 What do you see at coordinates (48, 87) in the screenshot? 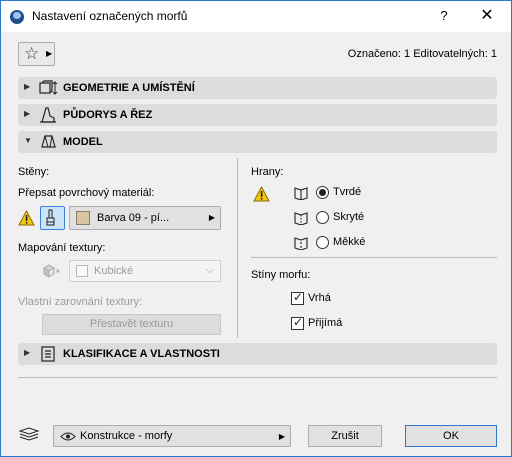
I see `geometry-icon` at bounding box center [48, 87].